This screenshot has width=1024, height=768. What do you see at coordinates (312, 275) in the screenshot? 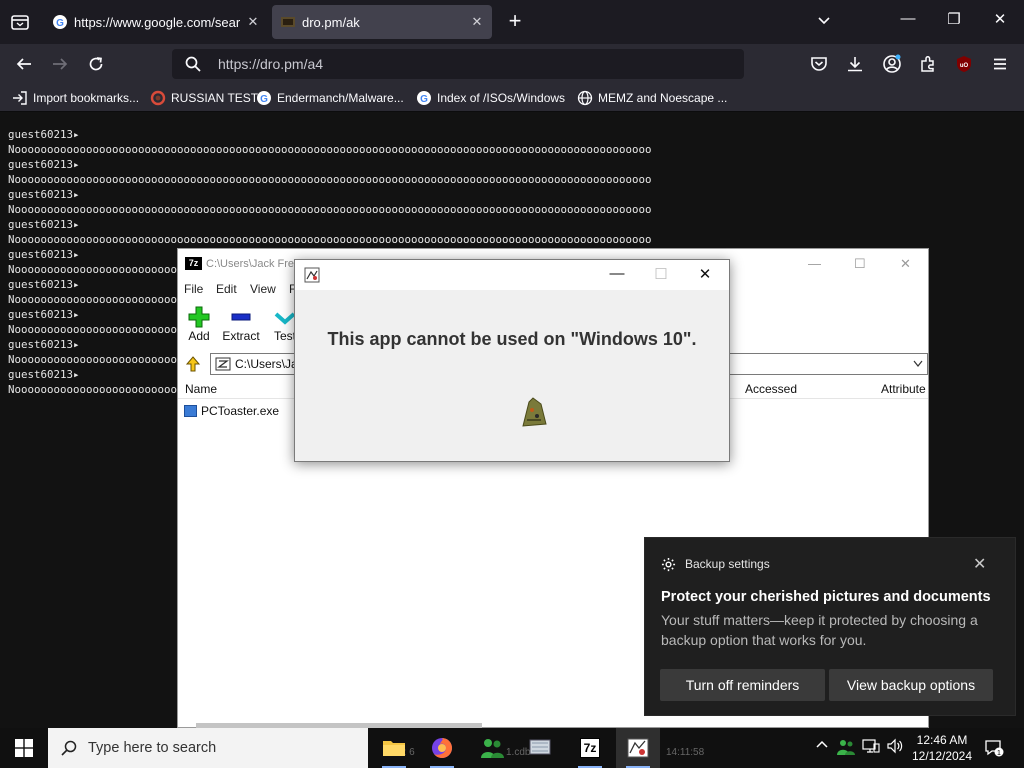
I see `app-icon` at bounding box center [312, 275].